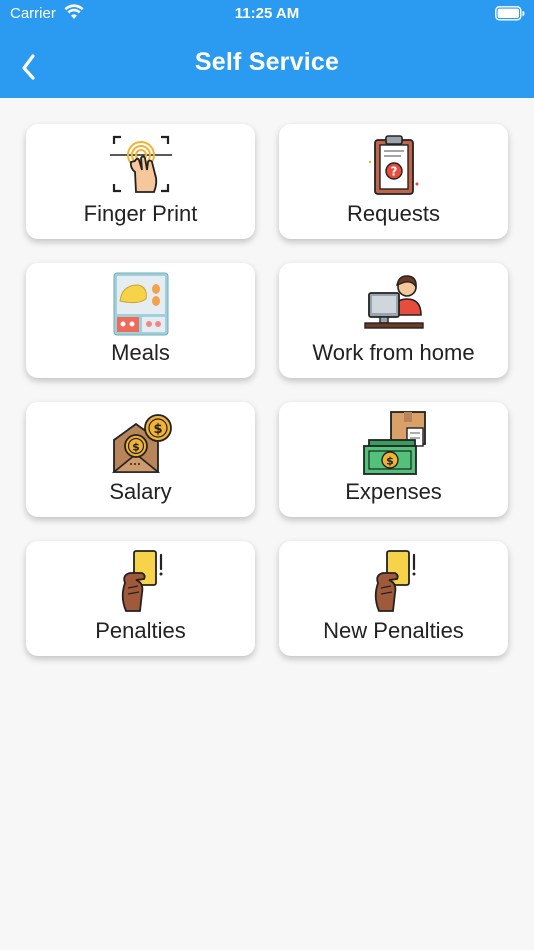  I want to click on service-card-finger-print: Finger Print, so click(140, 181).